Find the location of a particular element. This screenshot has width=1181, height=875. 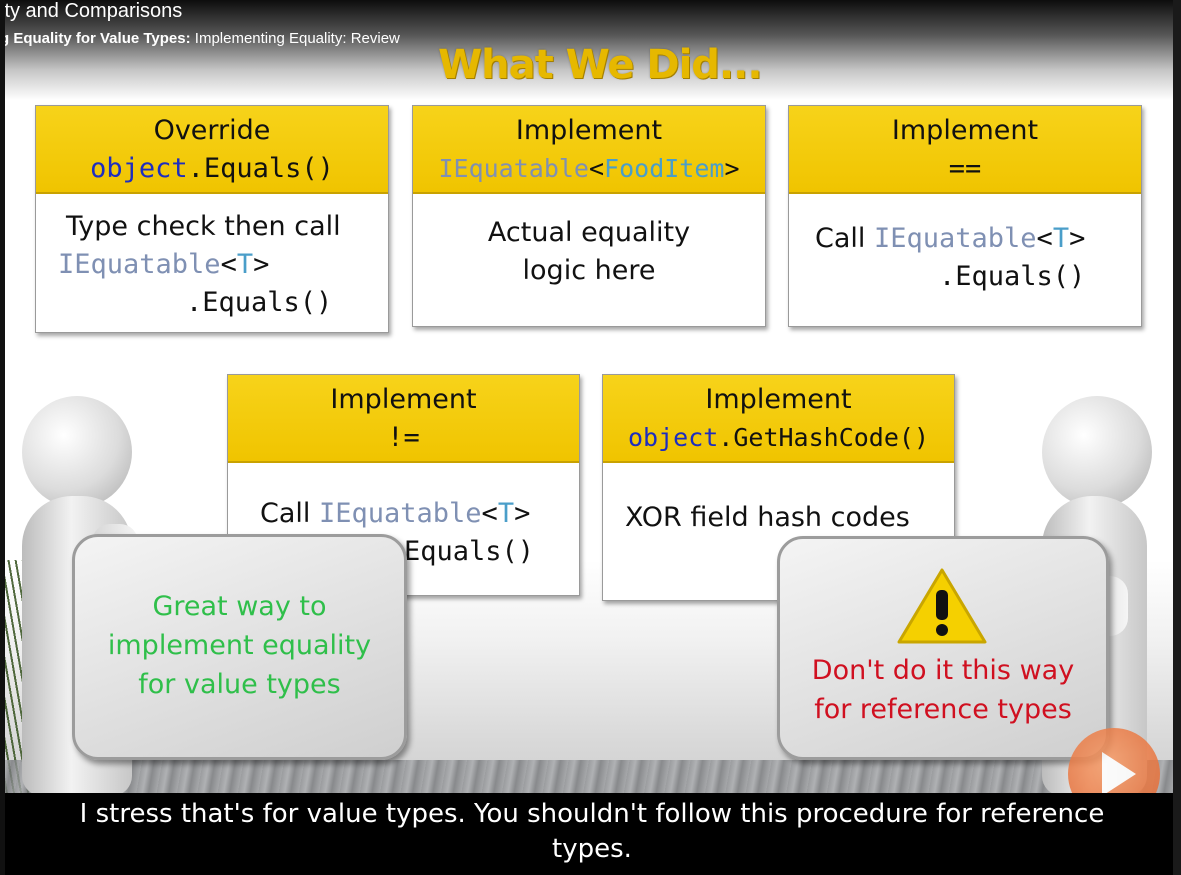

card-header: Implement IEquatable<FoodItem> is located at coordinates (589, 150).